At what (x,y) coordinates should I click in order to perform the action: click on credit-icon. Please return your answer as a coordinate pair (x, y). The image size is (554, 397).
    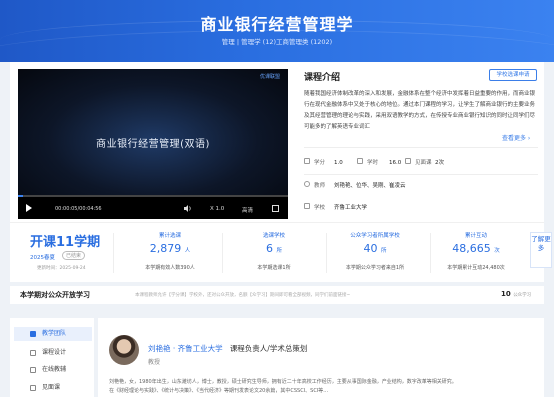
    Looking at the image, I should click on (307, 163).